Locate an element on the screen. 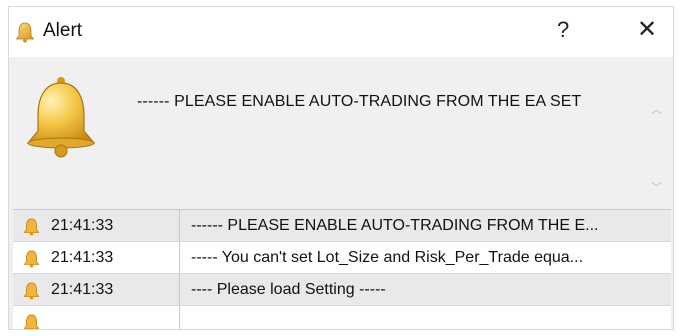  list-item: 21:41:33 ---- Please load Setting ----- is located at coordinates (342, 290).